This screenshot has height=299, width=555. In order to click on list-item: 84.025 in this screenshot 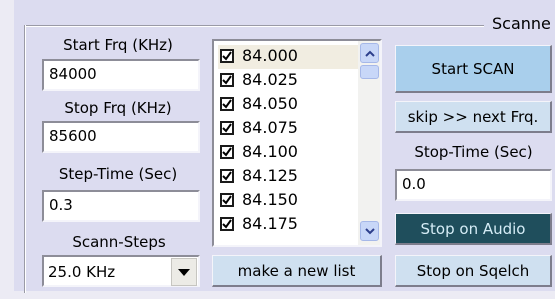, I will do `click(293, 81)`.